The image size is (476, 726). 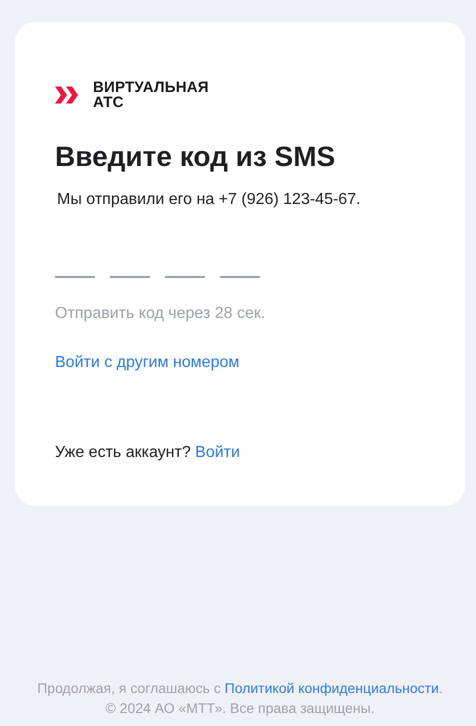 What do you see at coordinates (151, 95) in the screenshot?
I see `logo-text: ВИРТУАЛЬНАЯ АТС` at bounding box center [151, 95].